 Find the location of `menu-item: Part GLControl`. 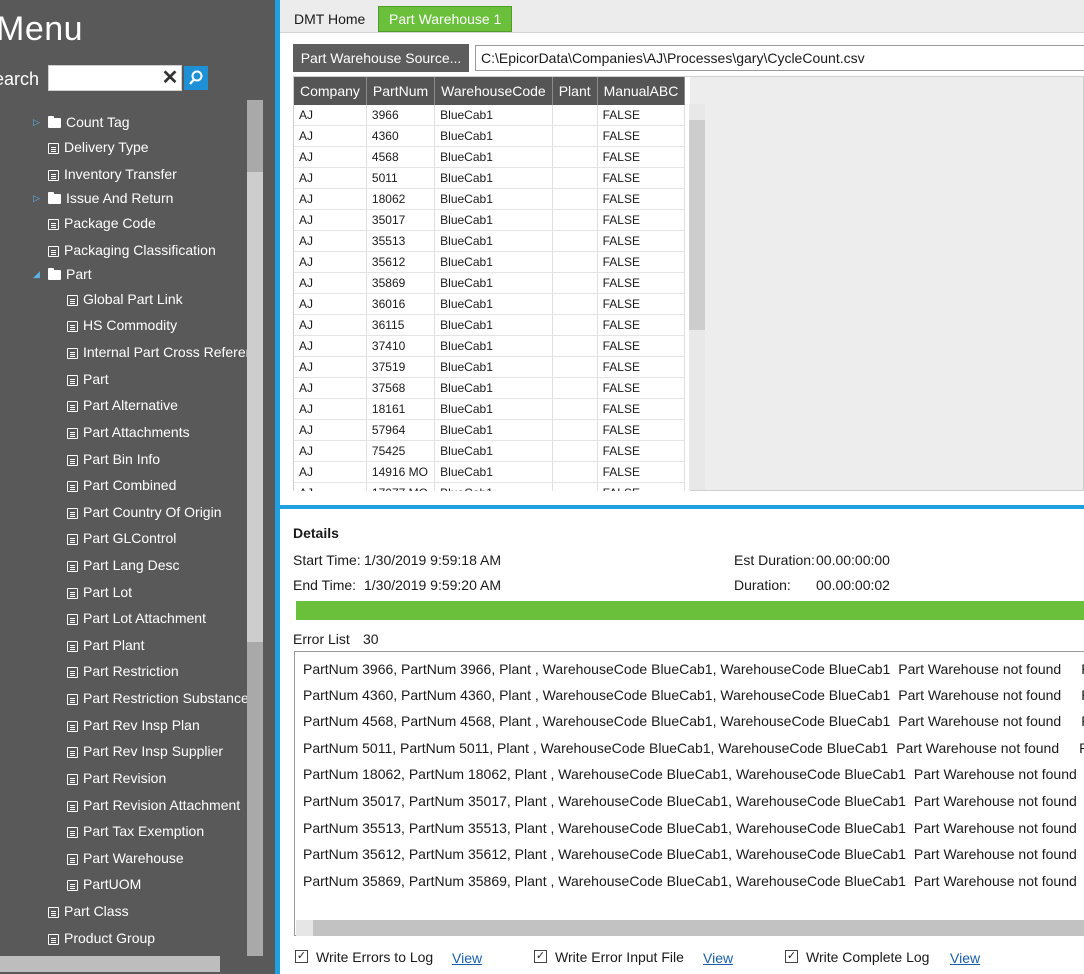

menu-item: Part GLControl is located at coordinates (121, 538).